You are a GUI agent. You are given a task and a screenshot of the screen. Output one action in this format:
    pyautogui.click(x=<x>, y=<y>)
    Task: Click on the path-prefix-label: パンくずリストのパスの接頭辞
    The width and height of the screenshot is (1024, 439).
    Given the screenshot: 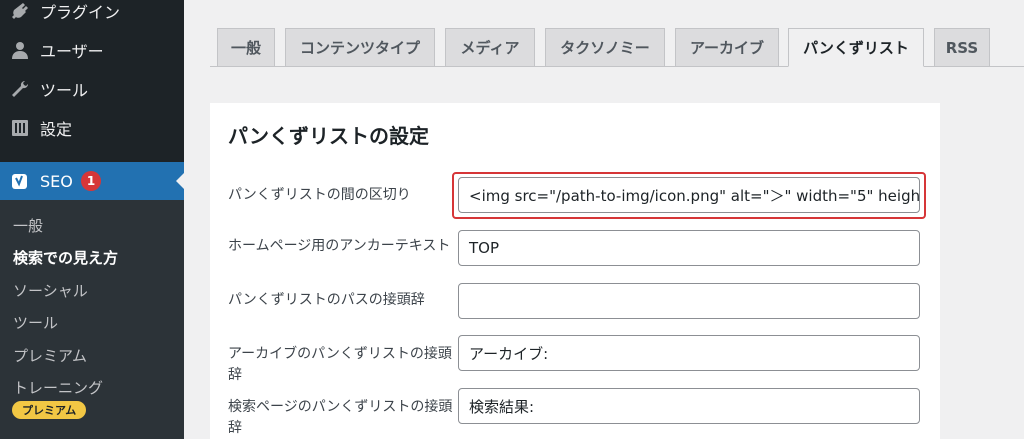 What is the action you would take?
    pyautogui.click(x=326, y=300)
    